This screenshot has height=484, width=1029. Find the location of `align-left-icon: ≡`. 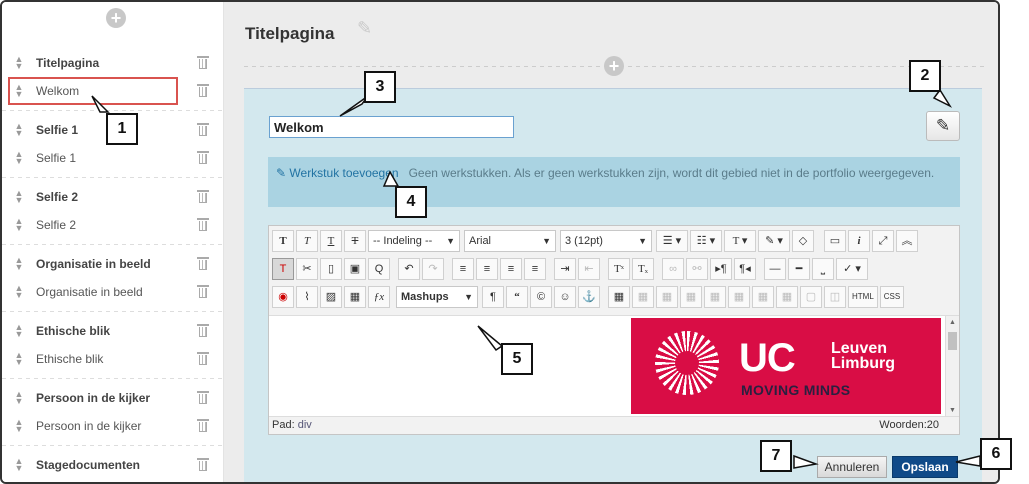

align-left-icon: ≡ is located at coordinates (463, 269).